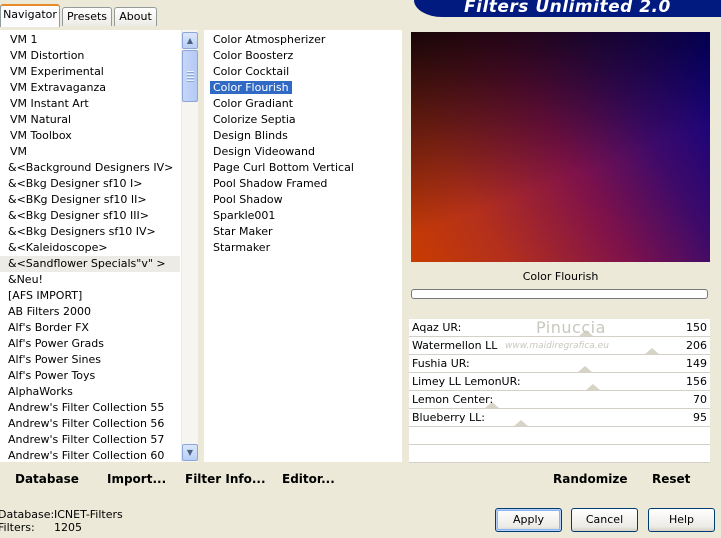  I want to click on tab-navigator: Navigator, so click(30, 15).